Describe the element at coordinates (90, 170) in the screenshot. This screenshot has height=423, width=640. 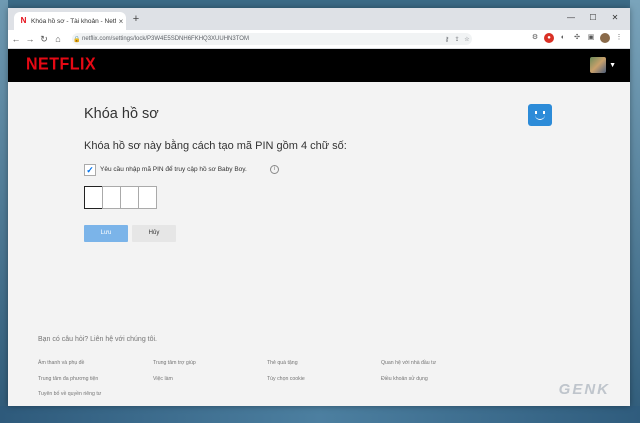
I see `require-pin-checkbox: ✓` at that location.